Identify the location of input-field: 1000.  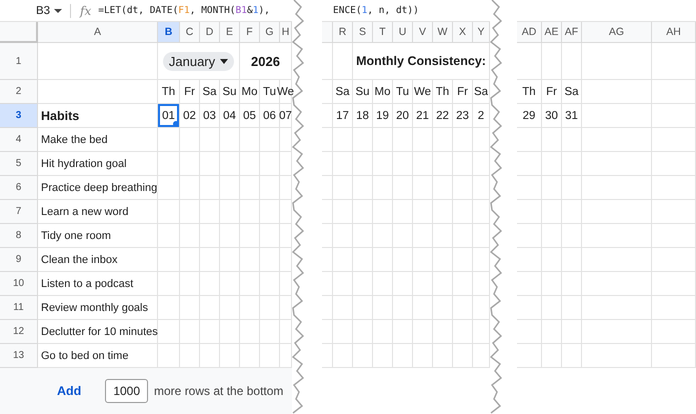
(126, 391).